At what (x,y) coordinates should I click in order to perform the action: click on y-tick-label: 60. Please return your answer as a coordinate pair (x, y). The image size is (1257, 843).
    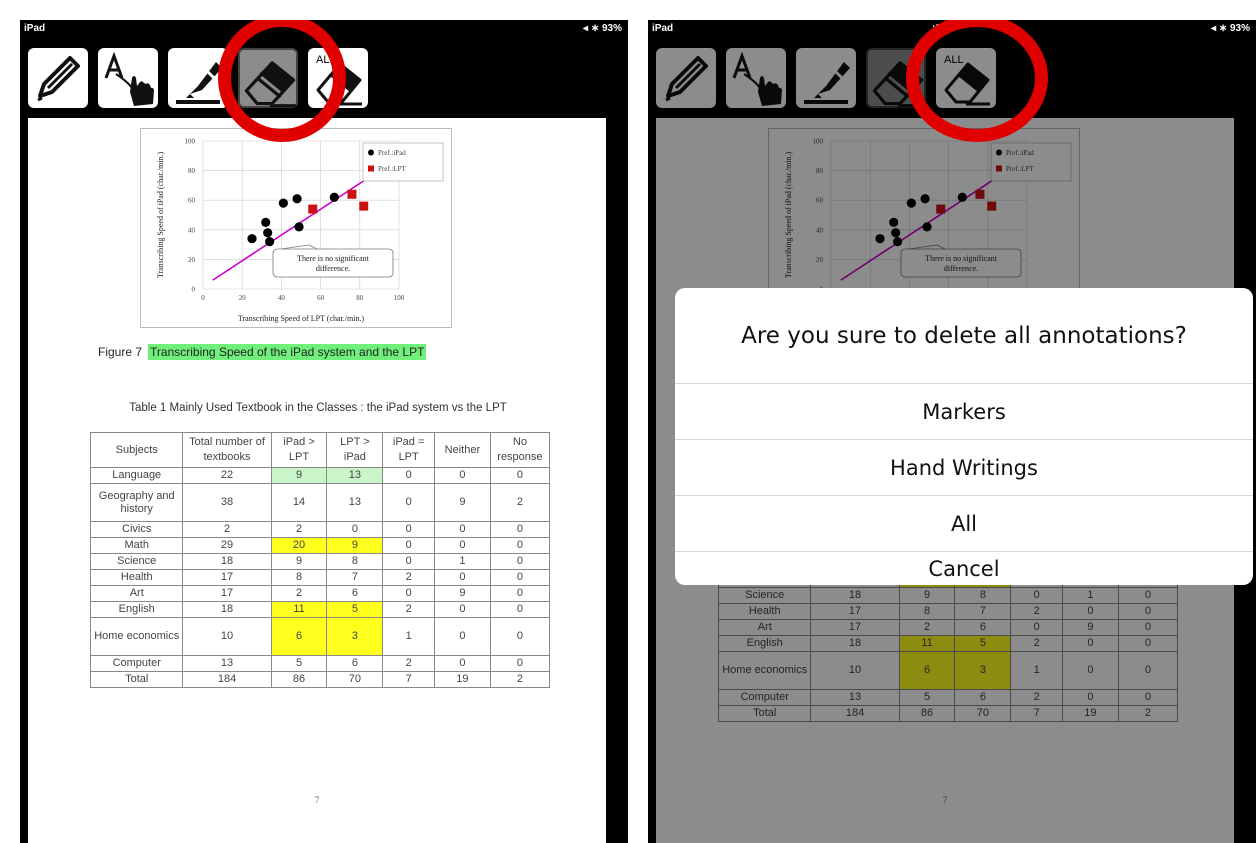
    Looking at the image, I should click on (192, 201).